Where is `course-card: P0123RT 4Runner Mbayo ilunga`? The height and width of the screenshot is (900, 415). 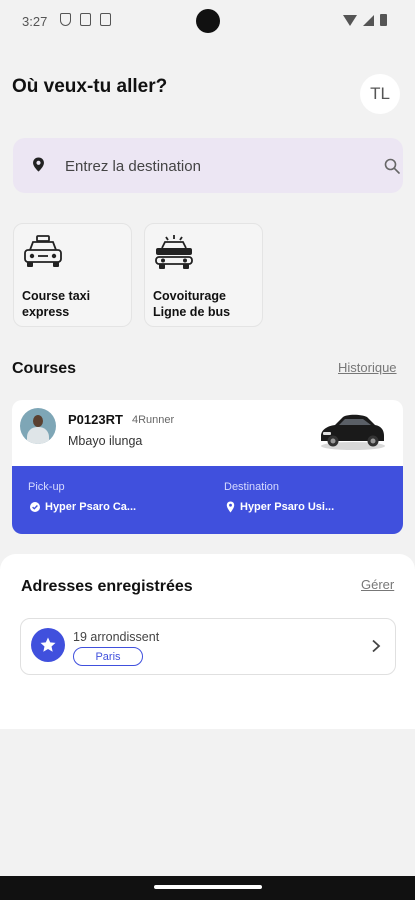
course-card: P0123RT 4Runner Mbayo ilunga is located at coordinates (207, 467).